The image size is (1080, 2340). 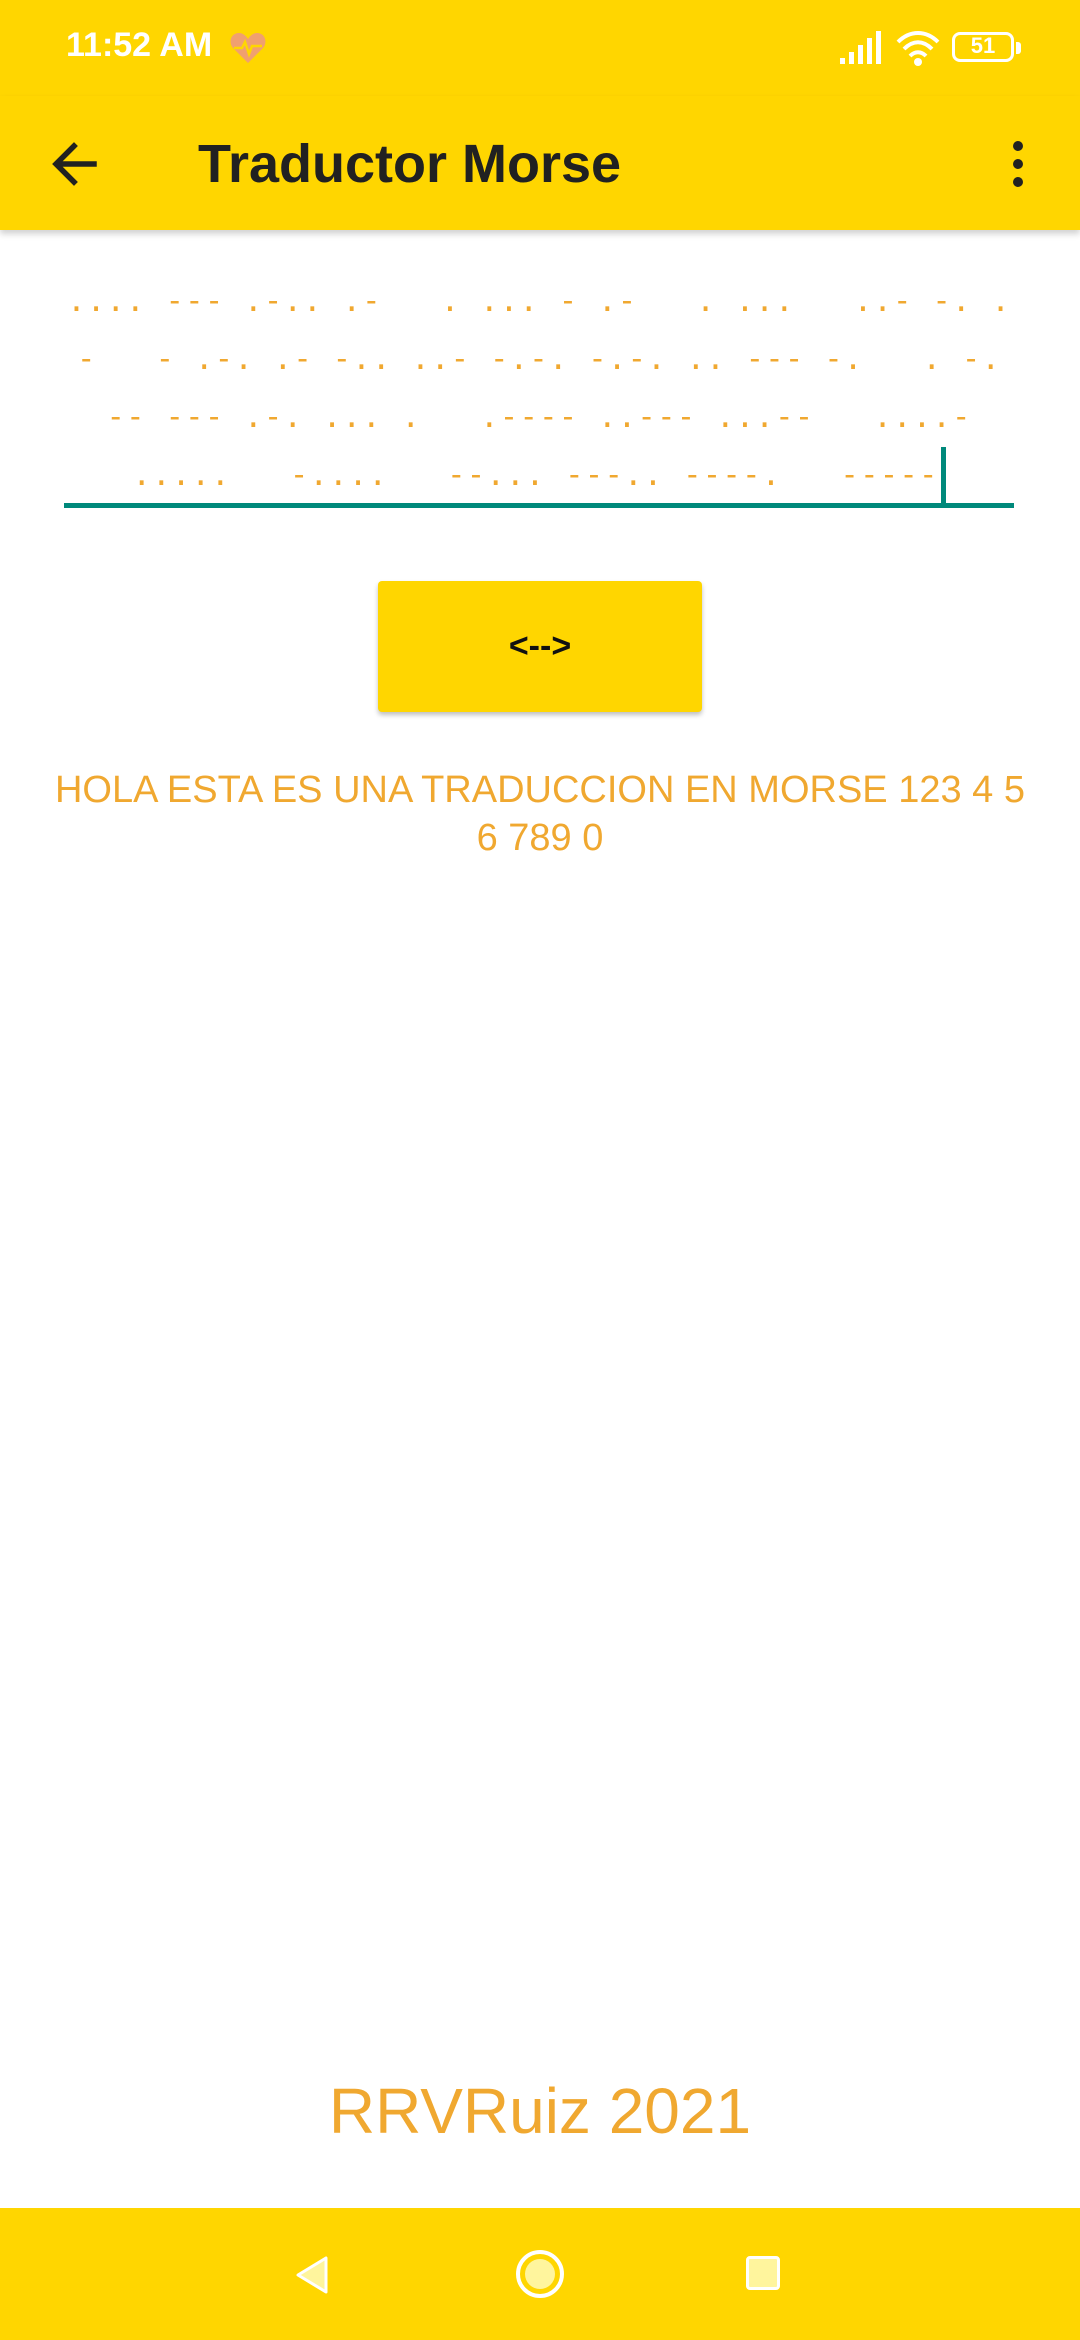 I want to click on nav-home-icon, so click(x=540, y=2274).